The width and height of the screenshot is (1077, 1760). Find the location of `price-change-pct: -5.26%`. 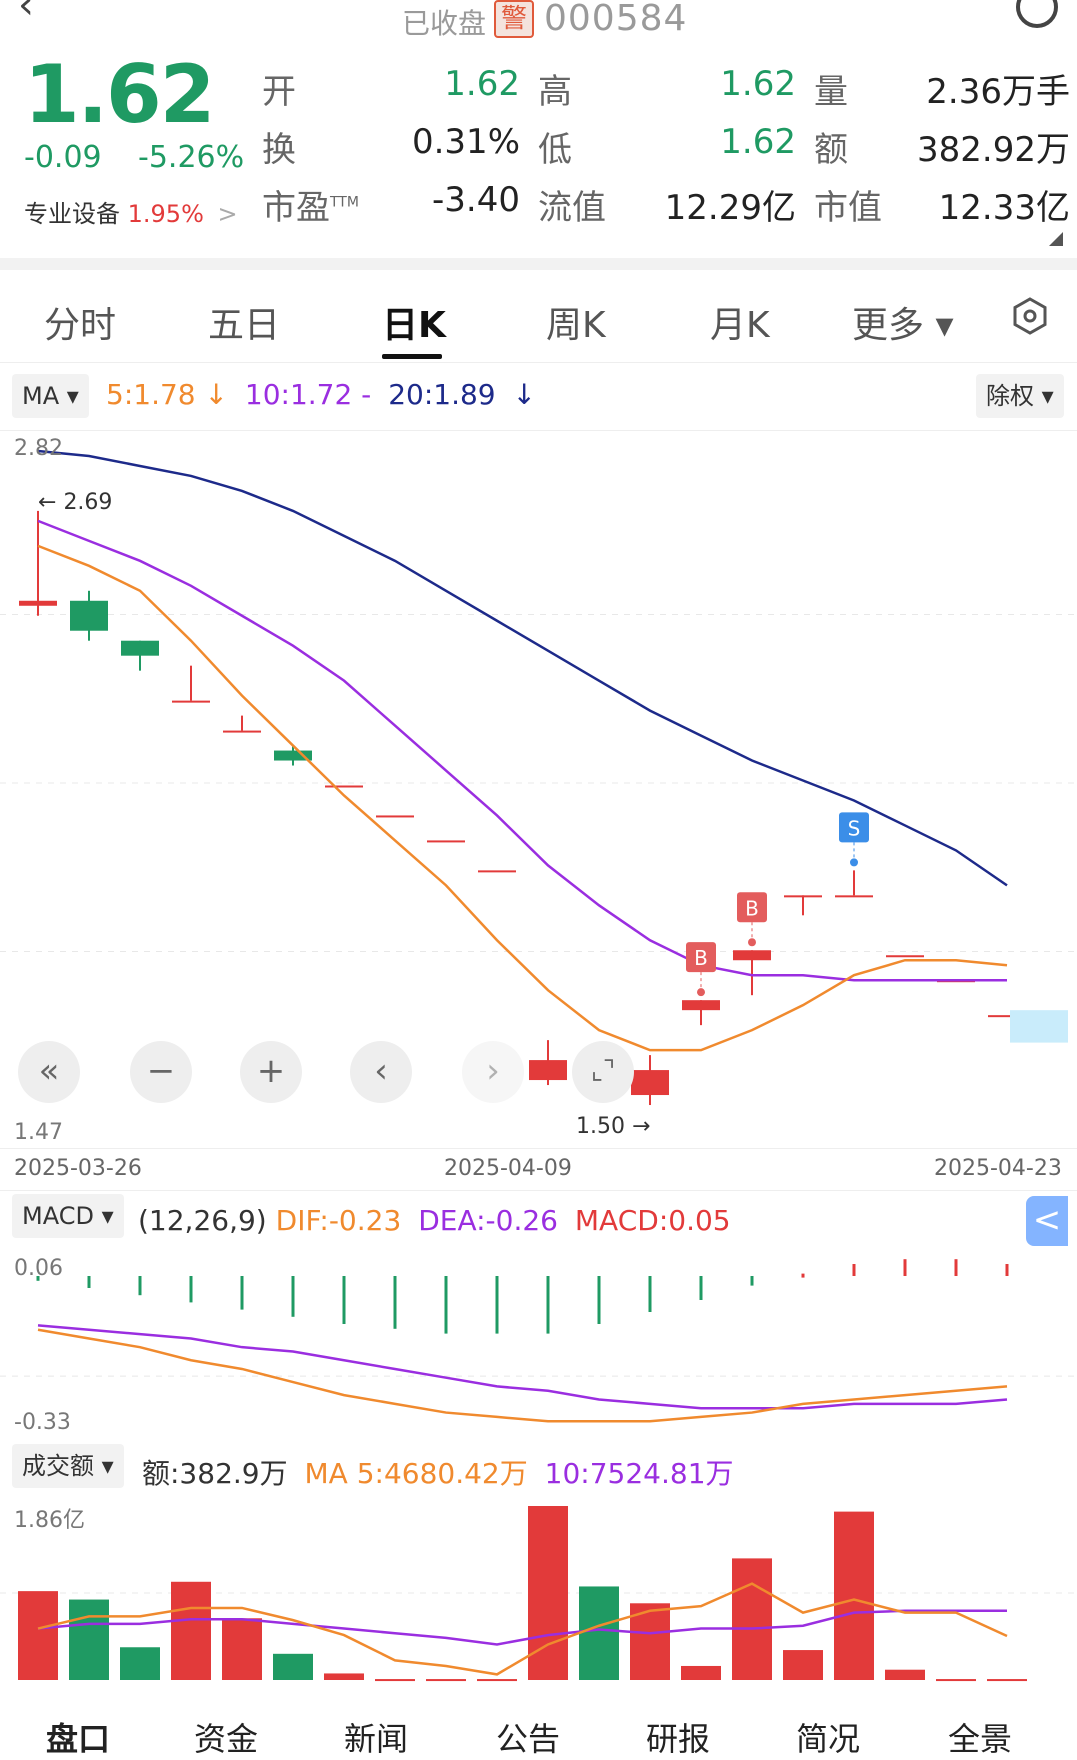

price-change-pct: -5.26% is located at coordinates (191, 157).